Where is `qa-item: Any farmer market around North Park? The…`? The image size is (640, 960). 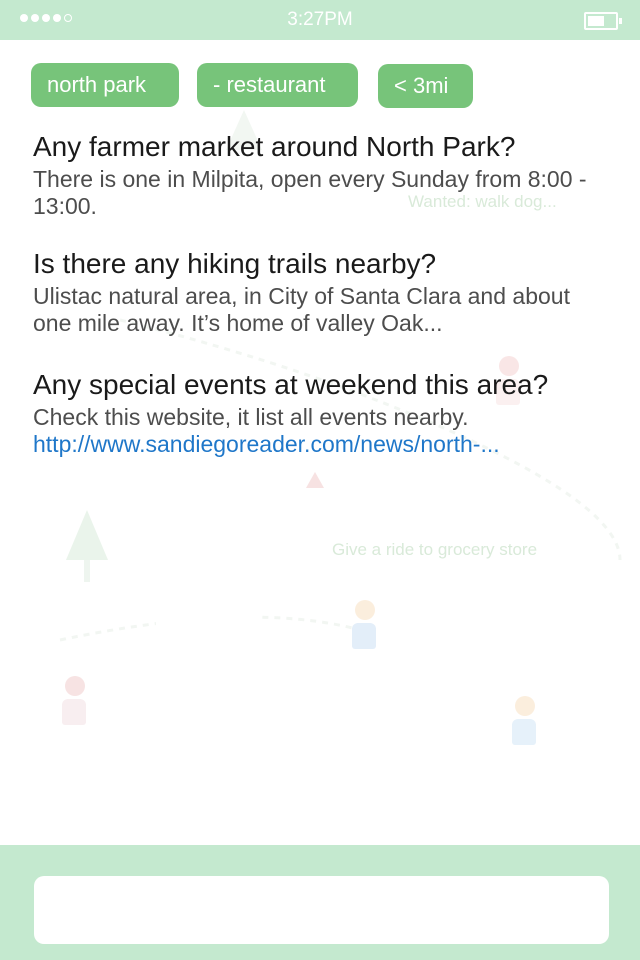
qa-item: Any farmer market around North Park? The… is located at coordinates (323, 175).